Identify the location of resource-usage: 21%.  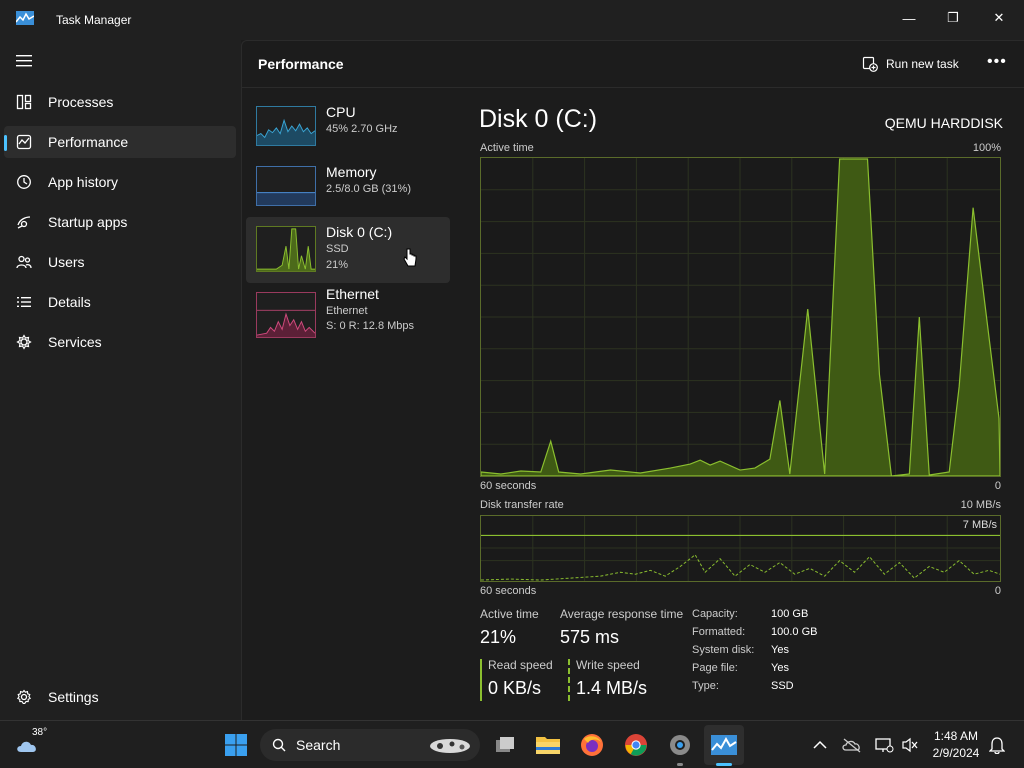
(337, 265).